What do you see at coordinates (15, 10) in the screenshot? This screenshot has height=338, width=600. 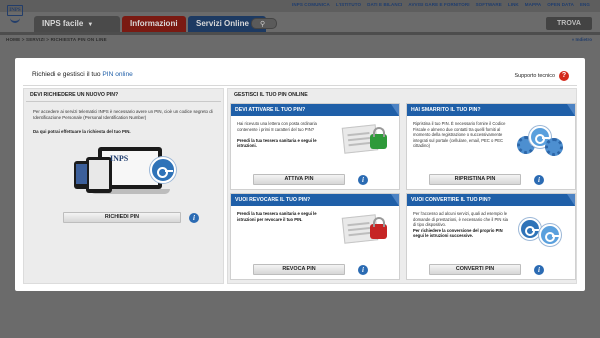 I see `logo-text: INPS` at bounding box center [15, 10].